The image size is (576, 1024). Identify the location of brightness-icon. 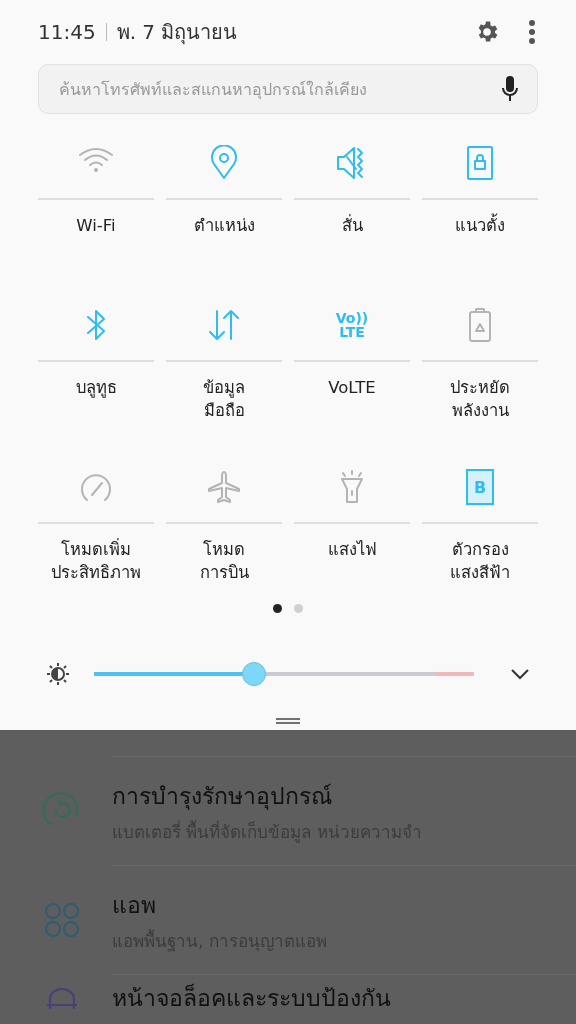
(58, 674).